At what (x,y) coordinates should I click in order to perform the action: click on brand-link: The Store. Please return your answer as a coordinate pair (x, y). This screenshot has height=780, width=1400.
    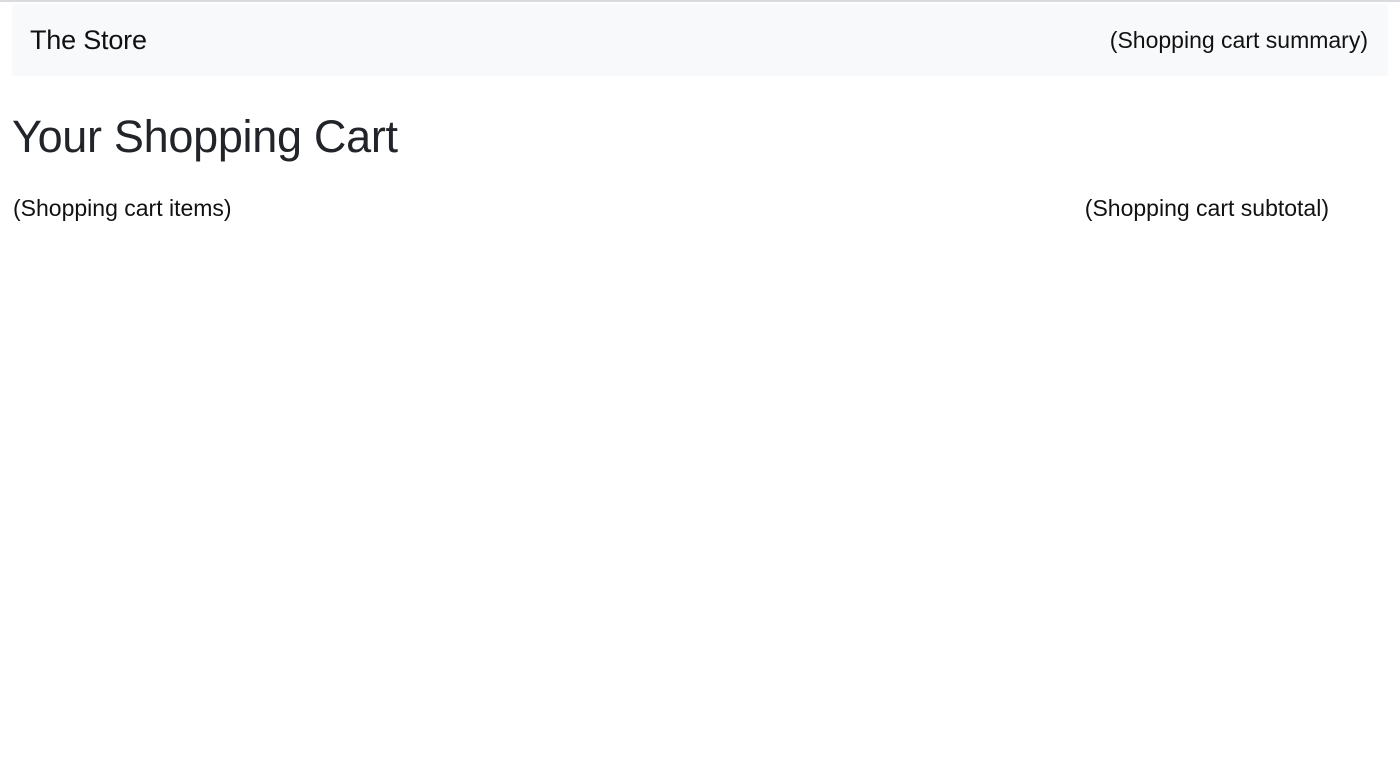
    Looking at the image, I should click on (88, 40).